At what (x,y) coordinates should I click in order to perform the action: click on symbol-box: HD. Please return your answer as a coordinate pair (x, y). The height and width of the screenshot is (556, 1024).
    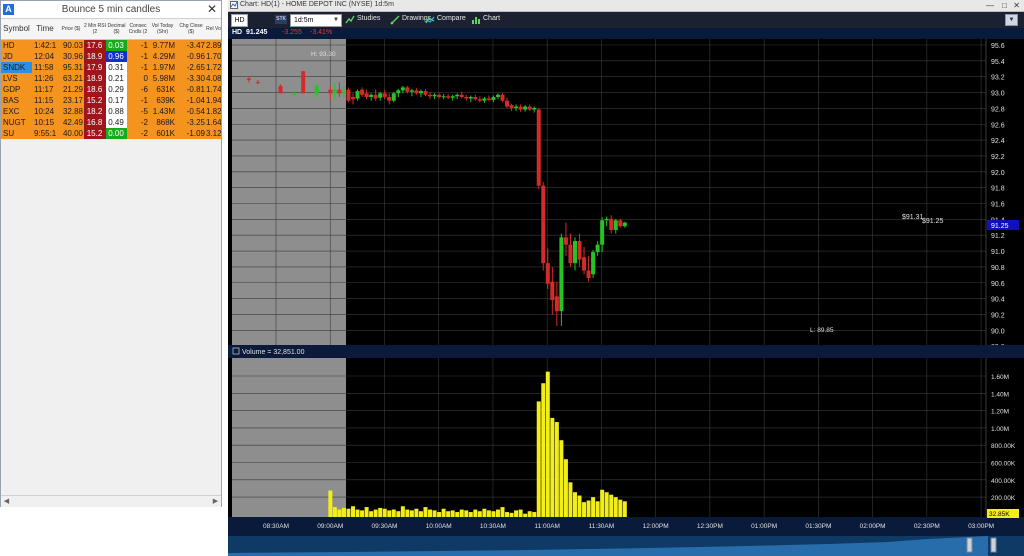
    Looking at the image, I should click on (239, 20).